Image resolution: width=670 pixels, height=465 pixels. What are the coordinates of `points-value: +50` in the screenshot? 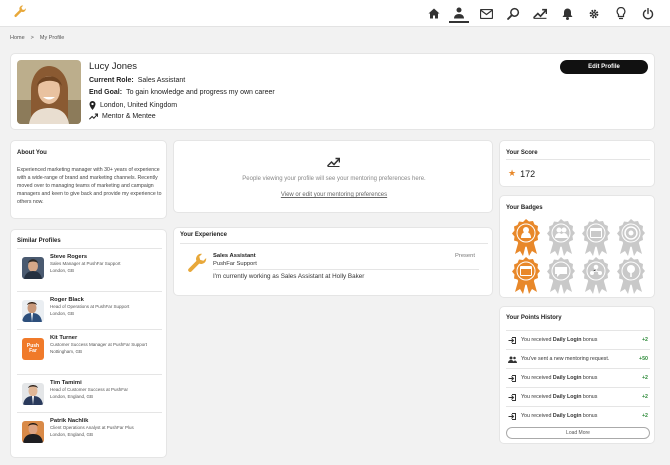 It's located at (643, 359).